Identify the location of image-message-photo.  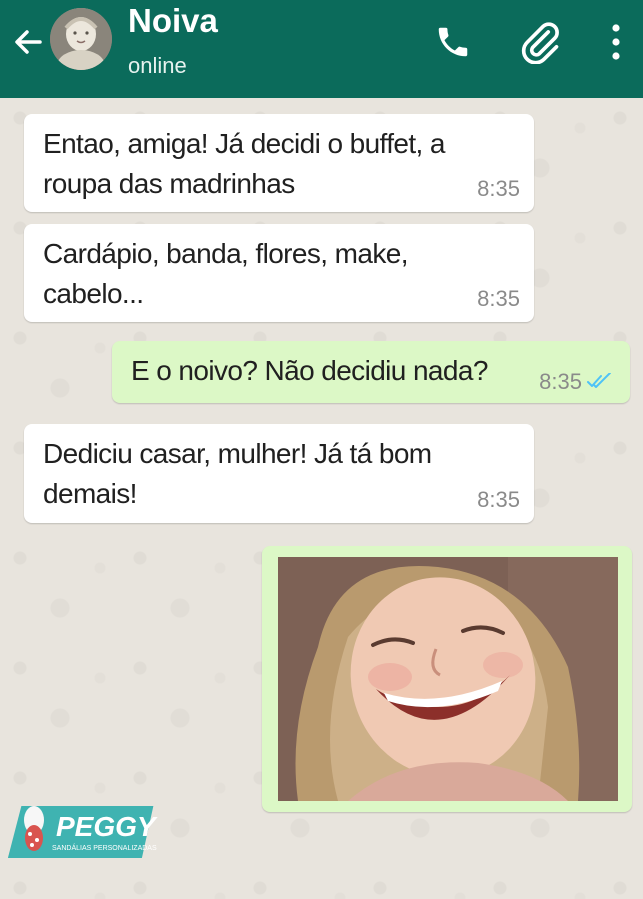
(448, 679).